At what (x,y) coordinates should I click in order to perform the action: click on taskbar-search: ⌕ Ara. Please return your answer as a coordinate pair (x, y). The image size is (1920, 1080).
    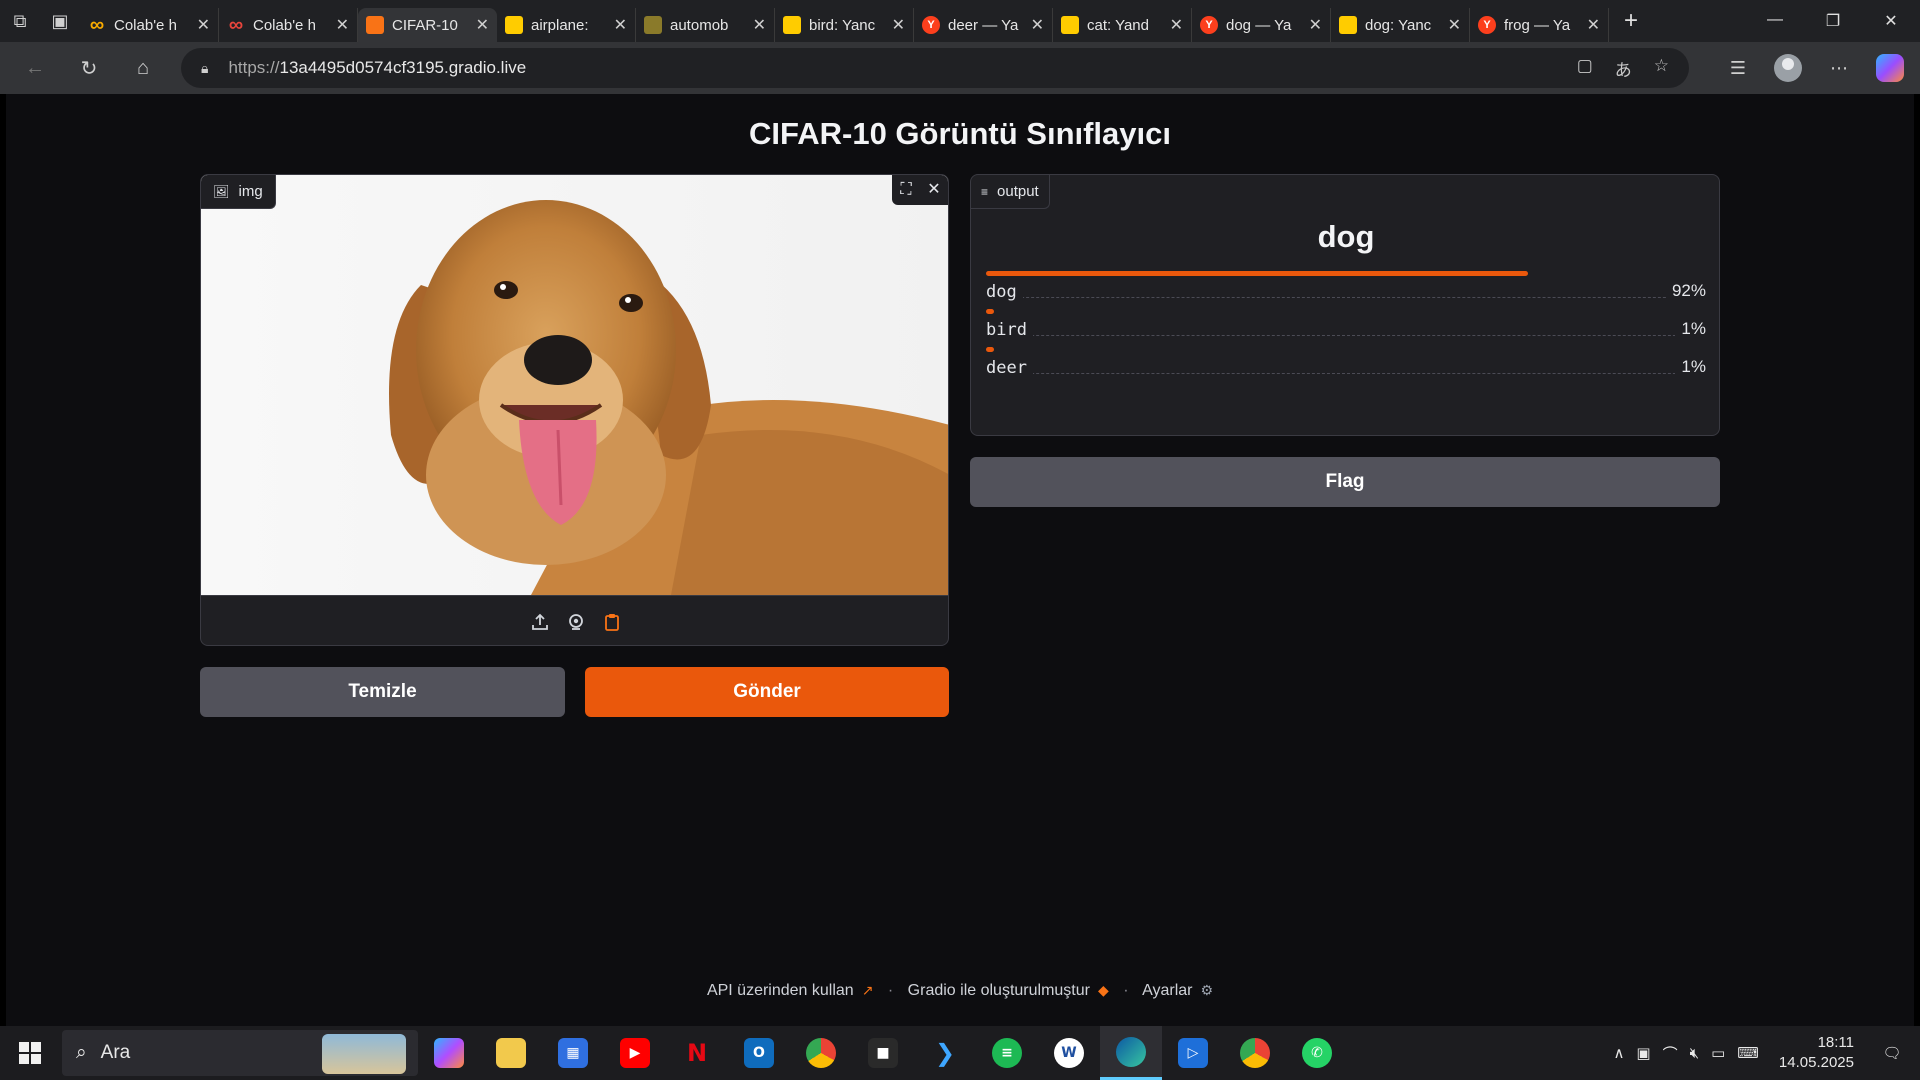
    Looking at the image, I should click on (240, 1053).